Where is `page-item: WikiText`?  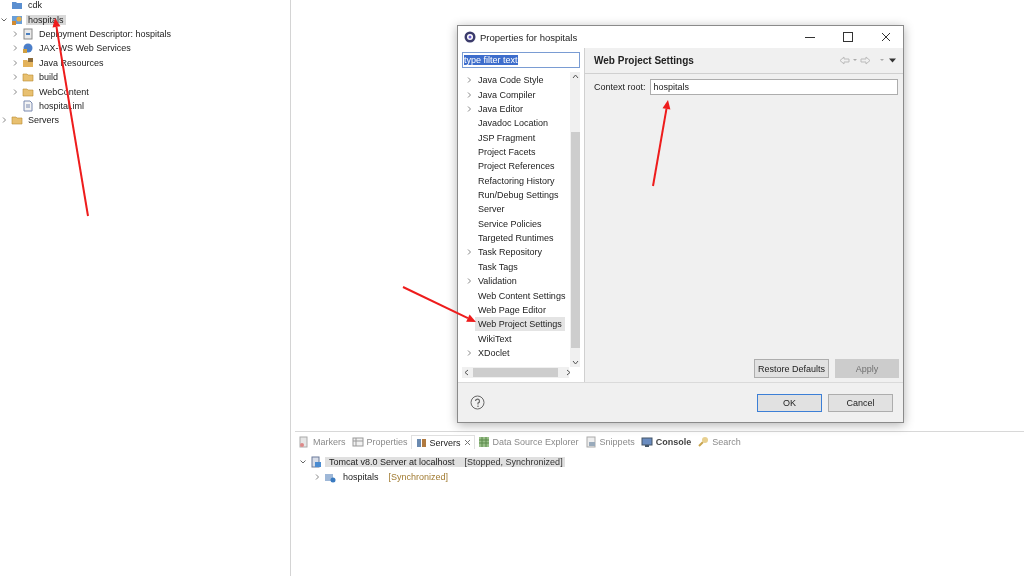 page-item: WikiText is located at coordinates (495, 338).